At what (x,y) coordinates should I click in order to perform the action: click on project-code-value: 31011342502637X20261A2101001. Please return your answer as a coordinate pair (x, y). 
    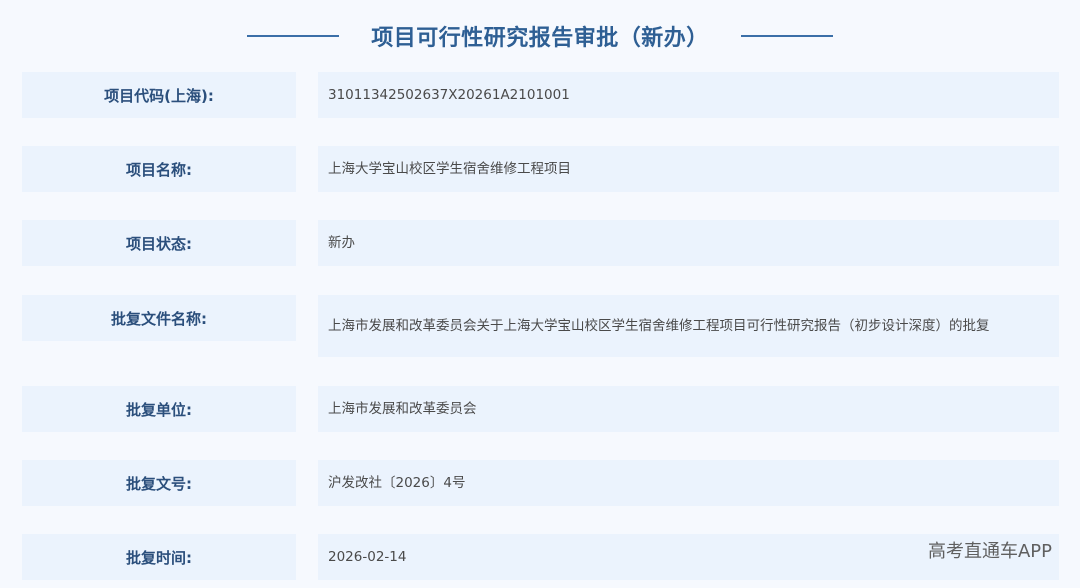
    Looking at the image, I should click on (449, 95).